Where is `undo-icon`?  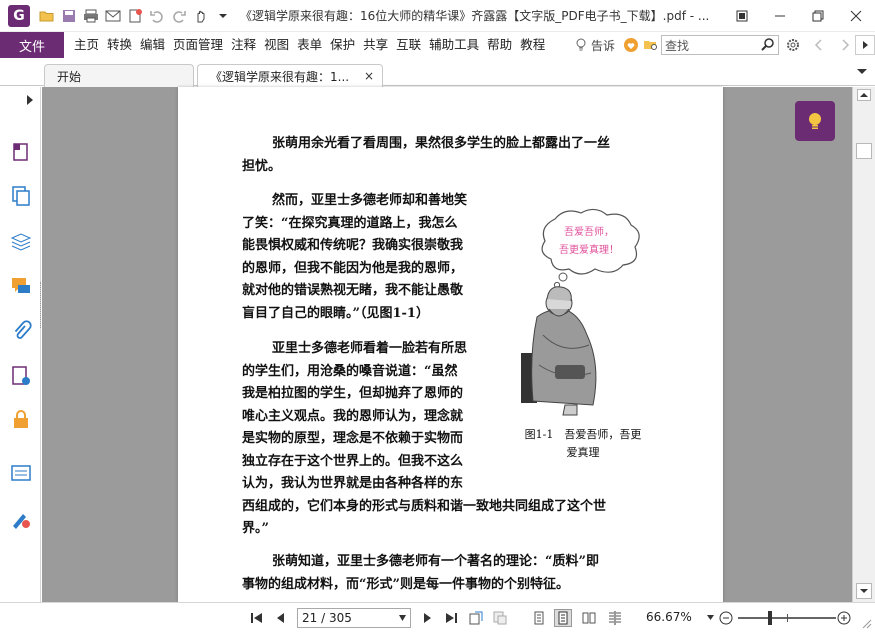
undo-icon is located at coordinates (157, 16).